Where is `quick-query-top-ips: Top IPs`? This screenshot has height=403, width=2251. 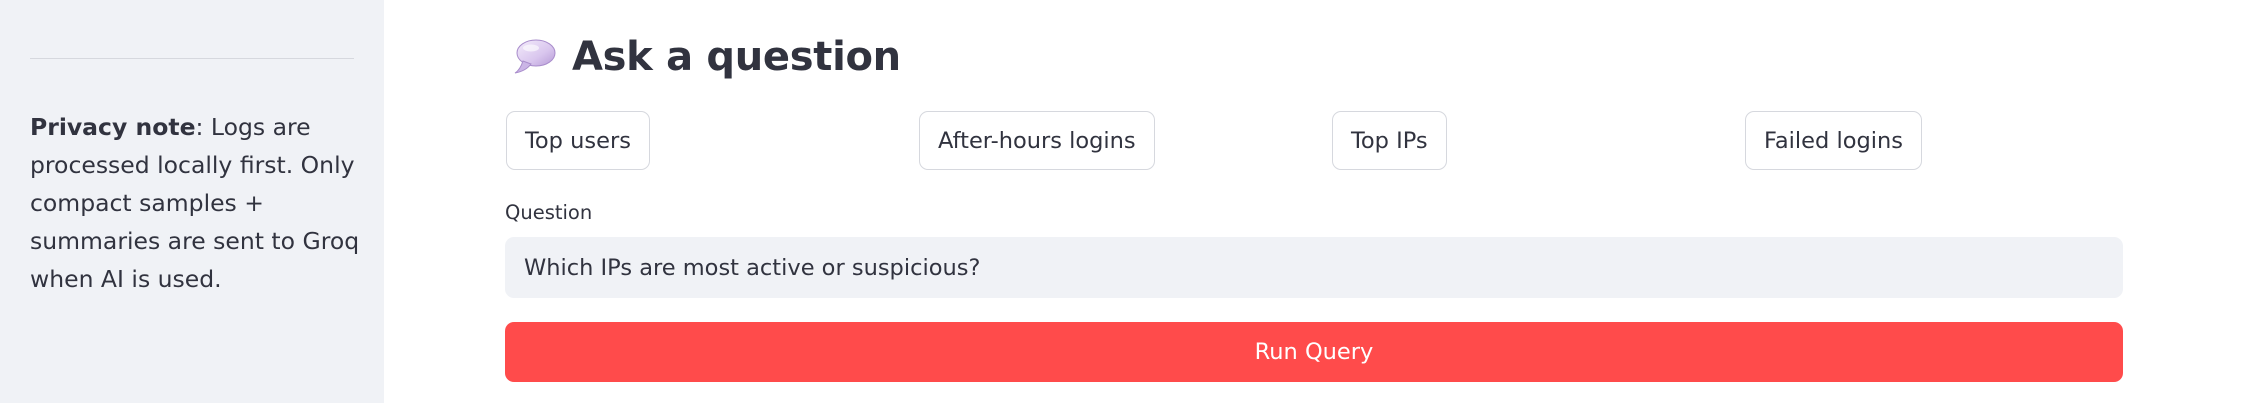
quick-query-top-ips: Top IPs is located at coordinates (1389, 140).